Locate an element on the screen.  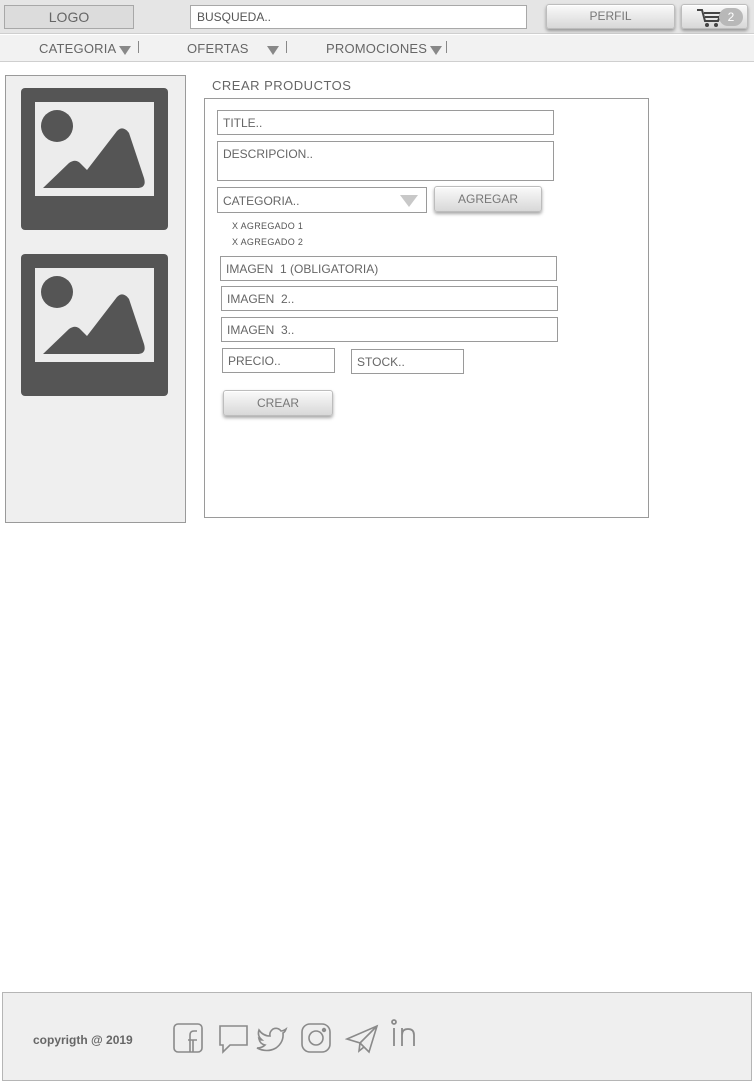
nav-item-categoria: CATEGORIA is located at coordinates (85, 48).